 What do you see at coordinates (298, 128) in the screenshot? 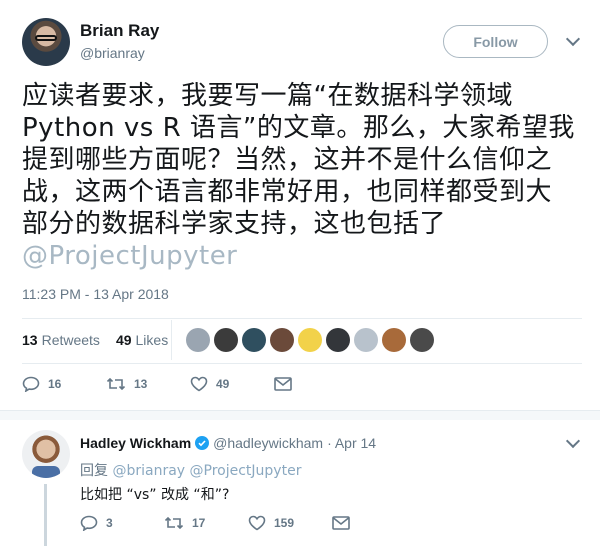
I see `tweet-line: Python vs R 语言”的文章。那么，大家希望我` at bounding box center [298, 128].